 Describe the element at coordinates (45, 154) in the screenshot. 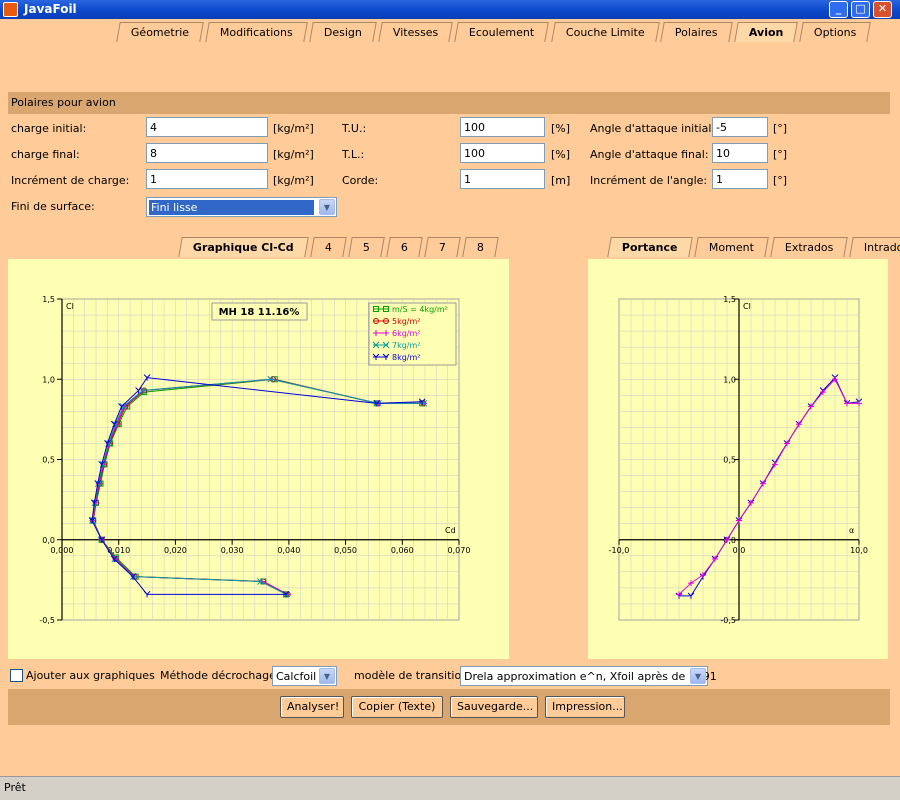

I see `charge-final-label: charge final:` at that location.